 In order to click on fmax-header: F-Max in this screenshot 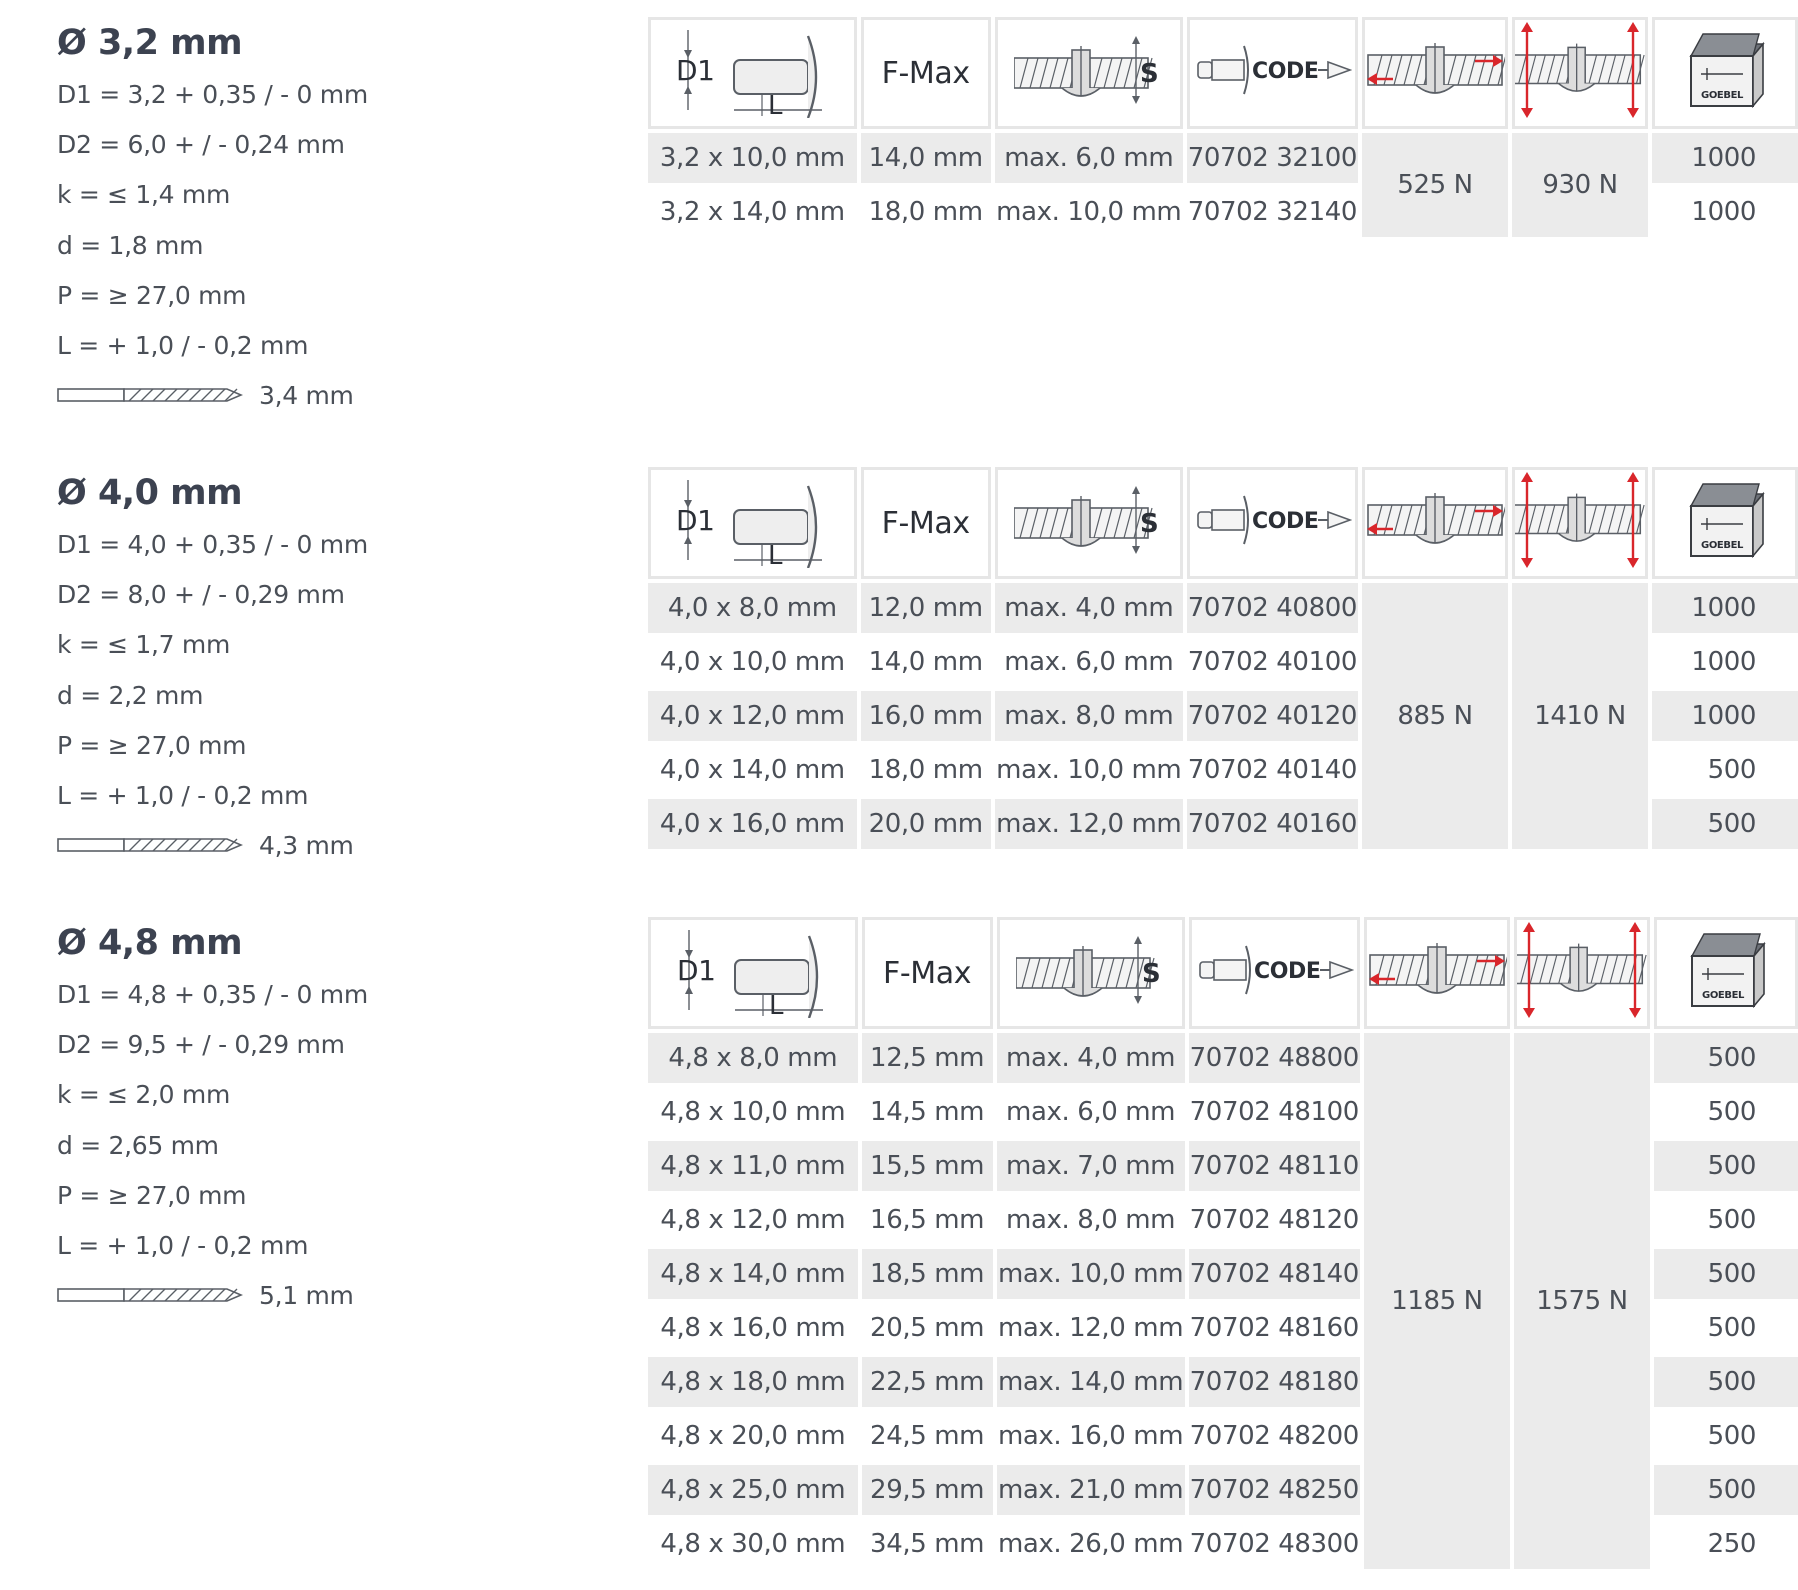, I will do `click(927, 973)`.